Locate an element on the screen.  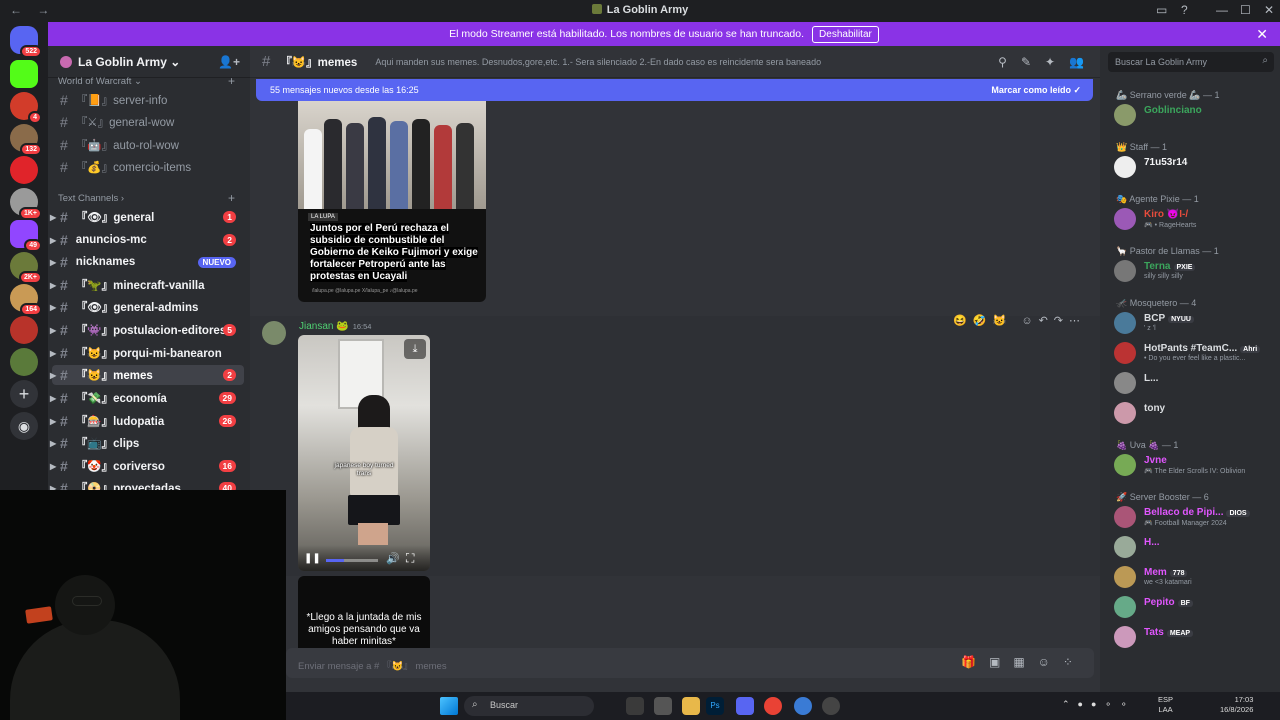
server-icon: 4 is located at coordinates (26, 108).